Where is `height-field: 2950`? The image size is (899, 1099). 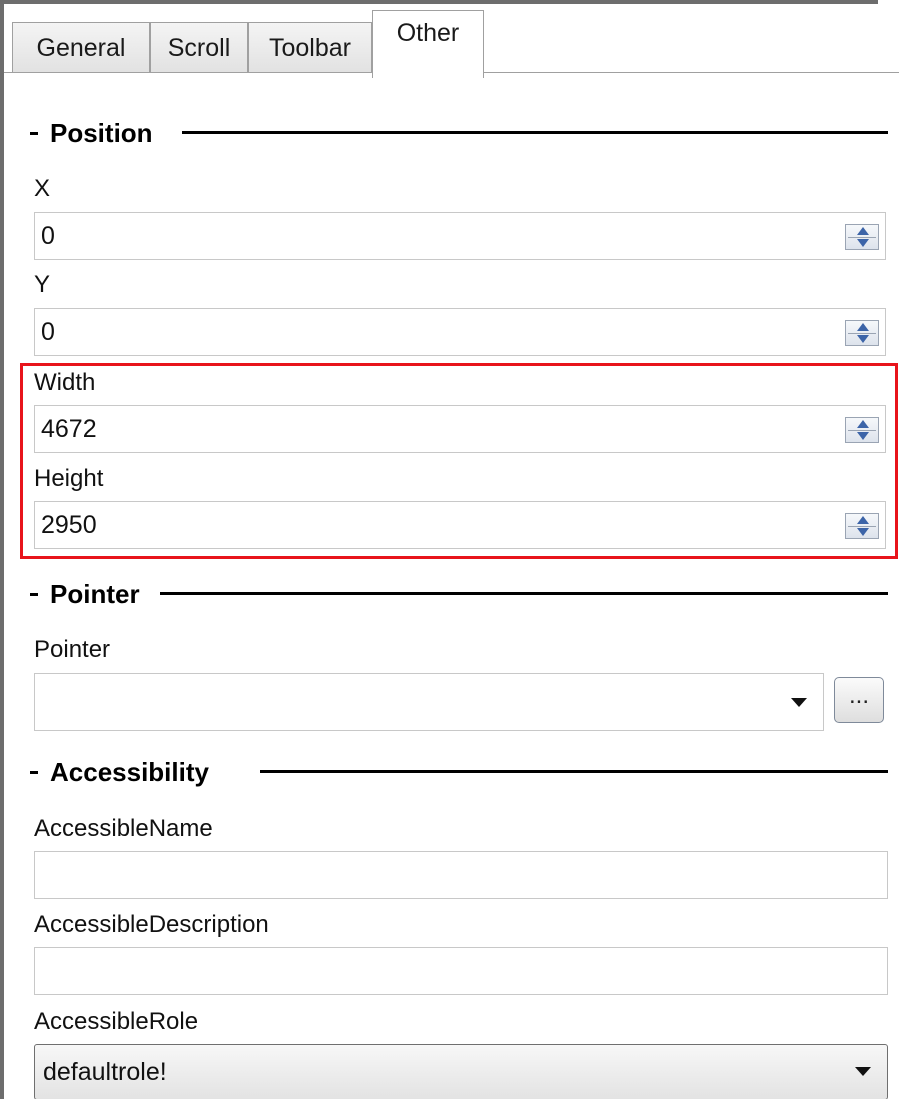 height-field: 2950 is located at coordinates (460, 525).